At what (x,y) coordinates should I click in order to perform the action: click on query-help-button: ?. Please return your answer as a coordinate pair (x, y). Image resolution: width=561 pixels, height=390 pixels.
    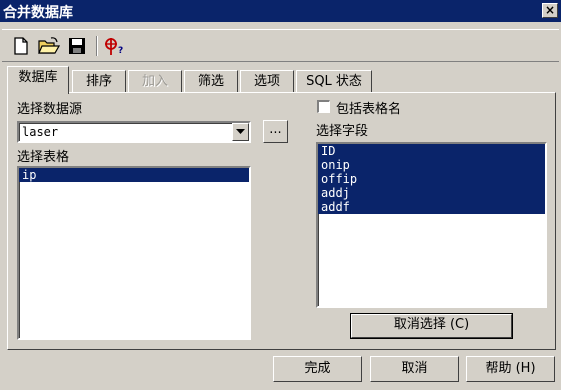
    Looking at the image, I should click on (115, 46).